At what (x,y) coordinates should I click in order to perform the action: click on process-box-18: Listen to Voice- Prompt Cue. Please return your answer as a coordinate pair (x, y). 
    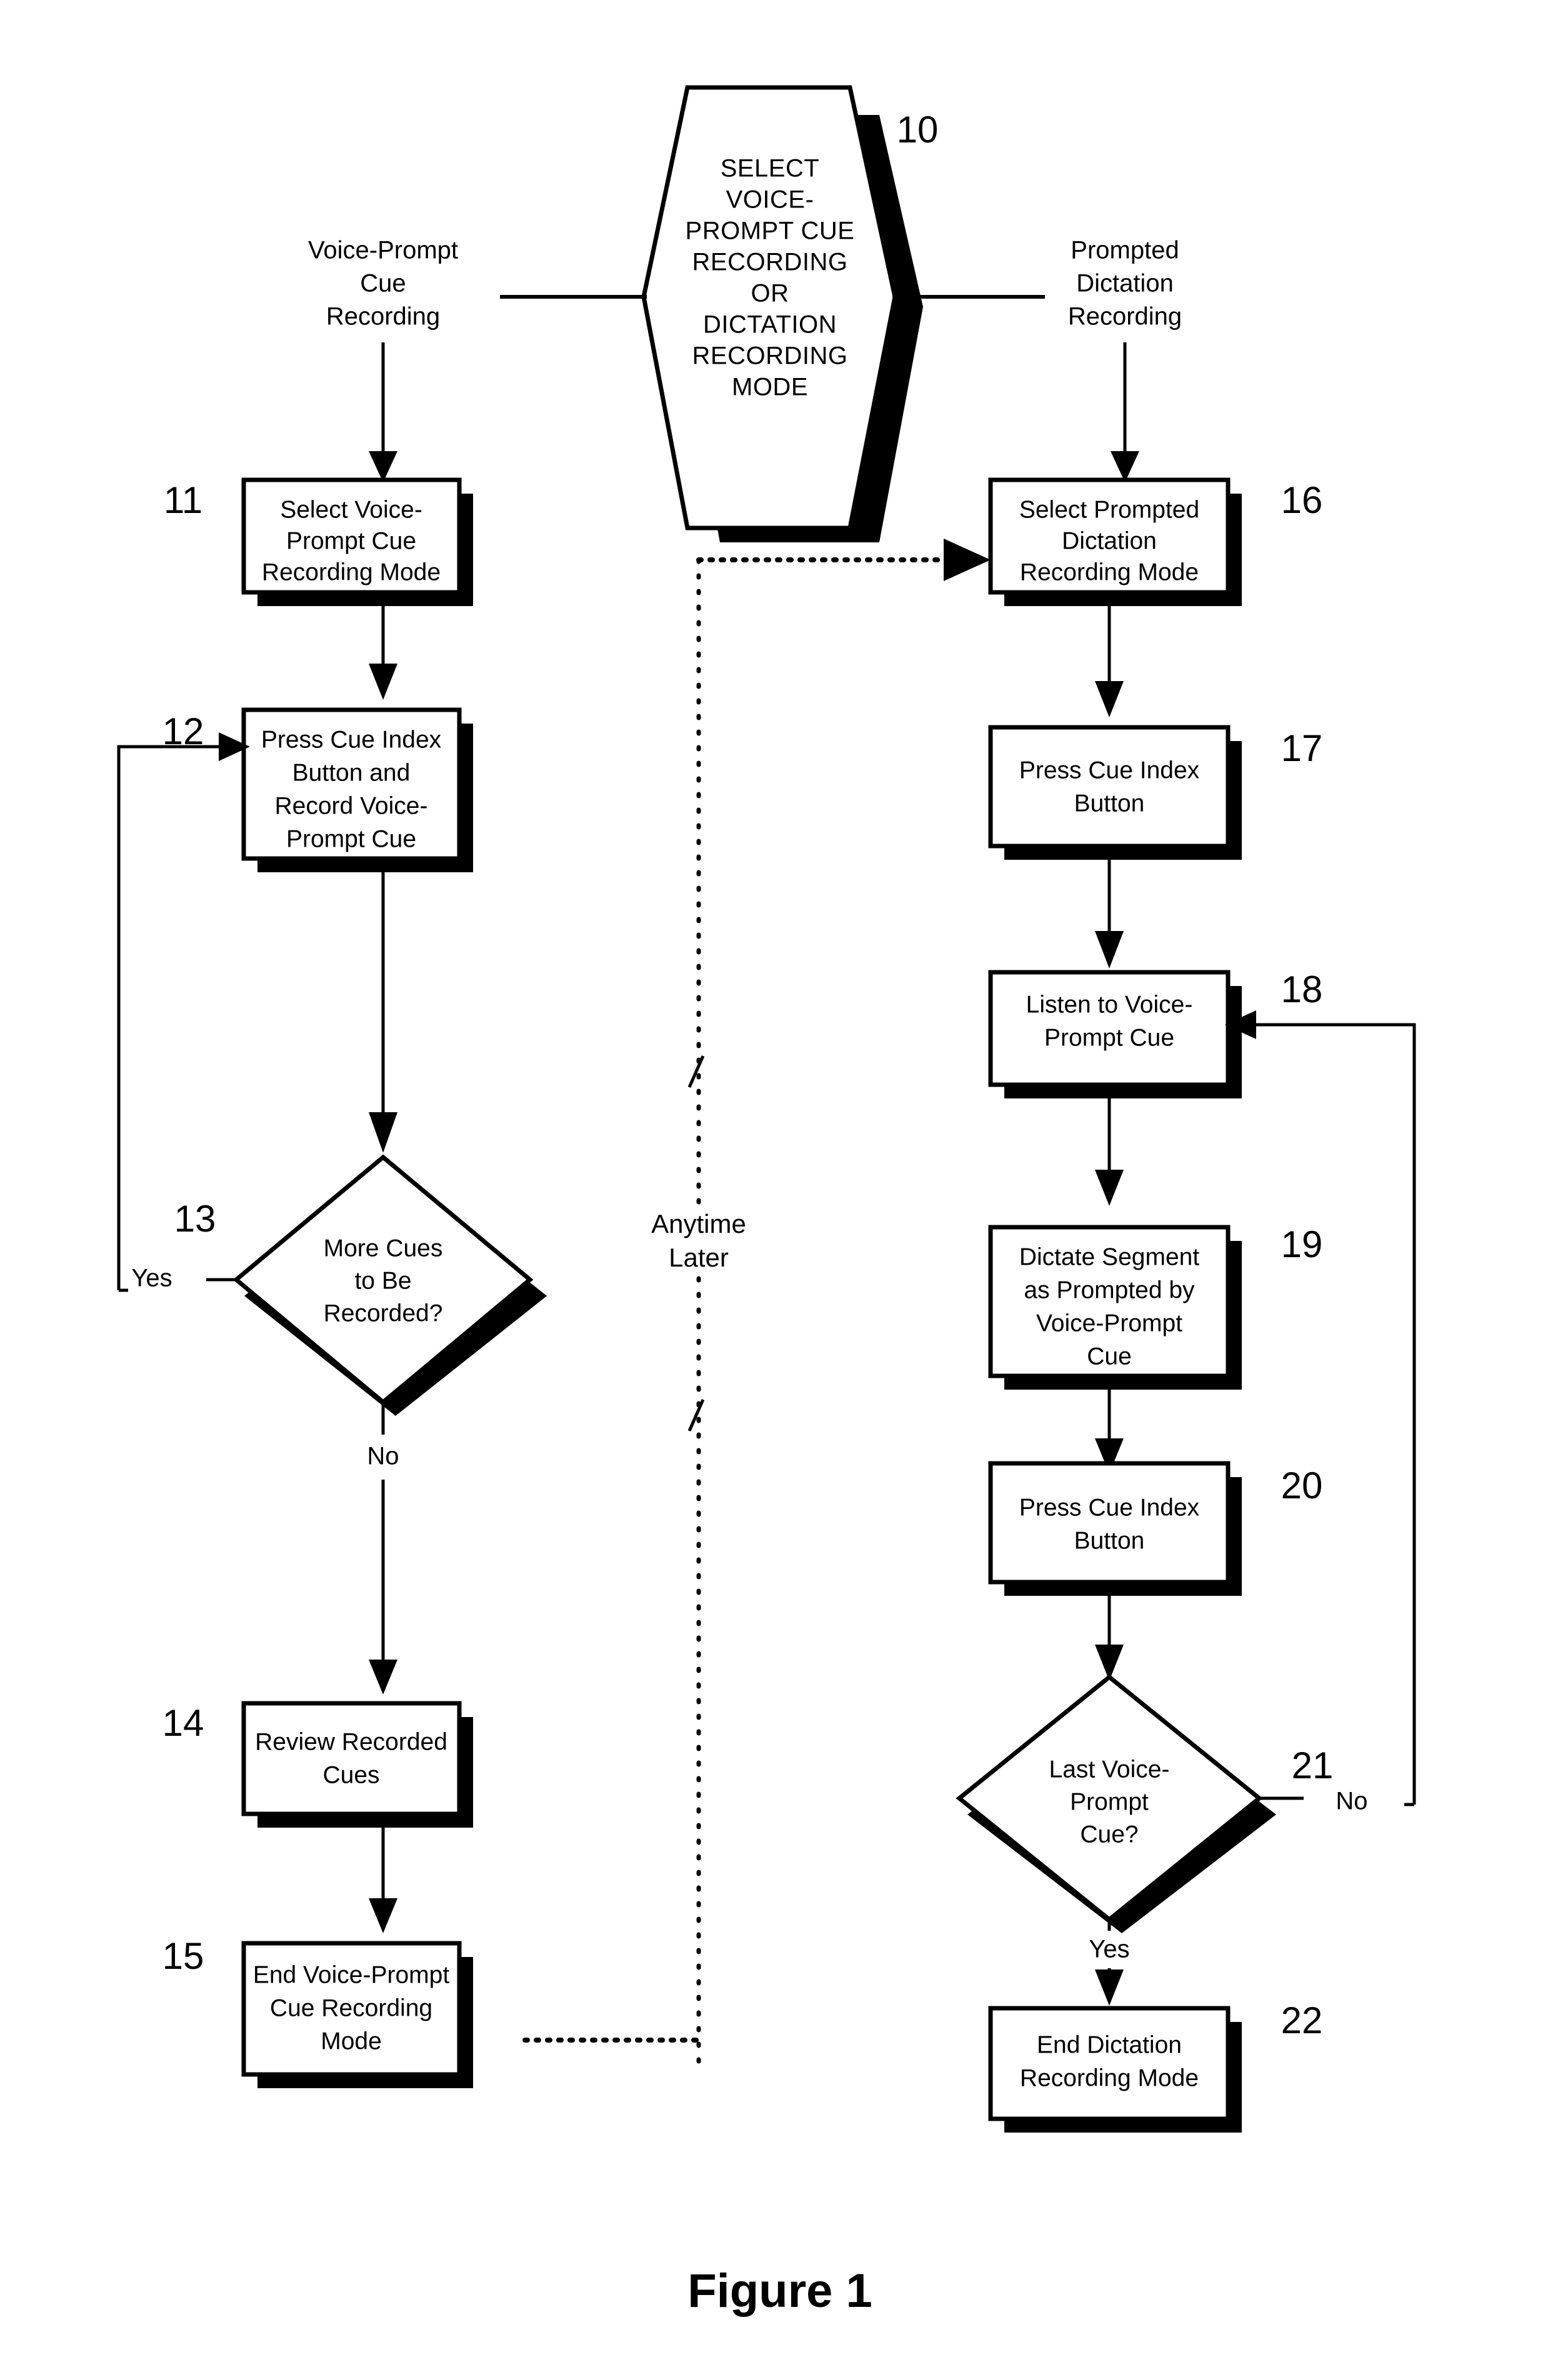
    Looking at the image, I should click on (1115, 1034).